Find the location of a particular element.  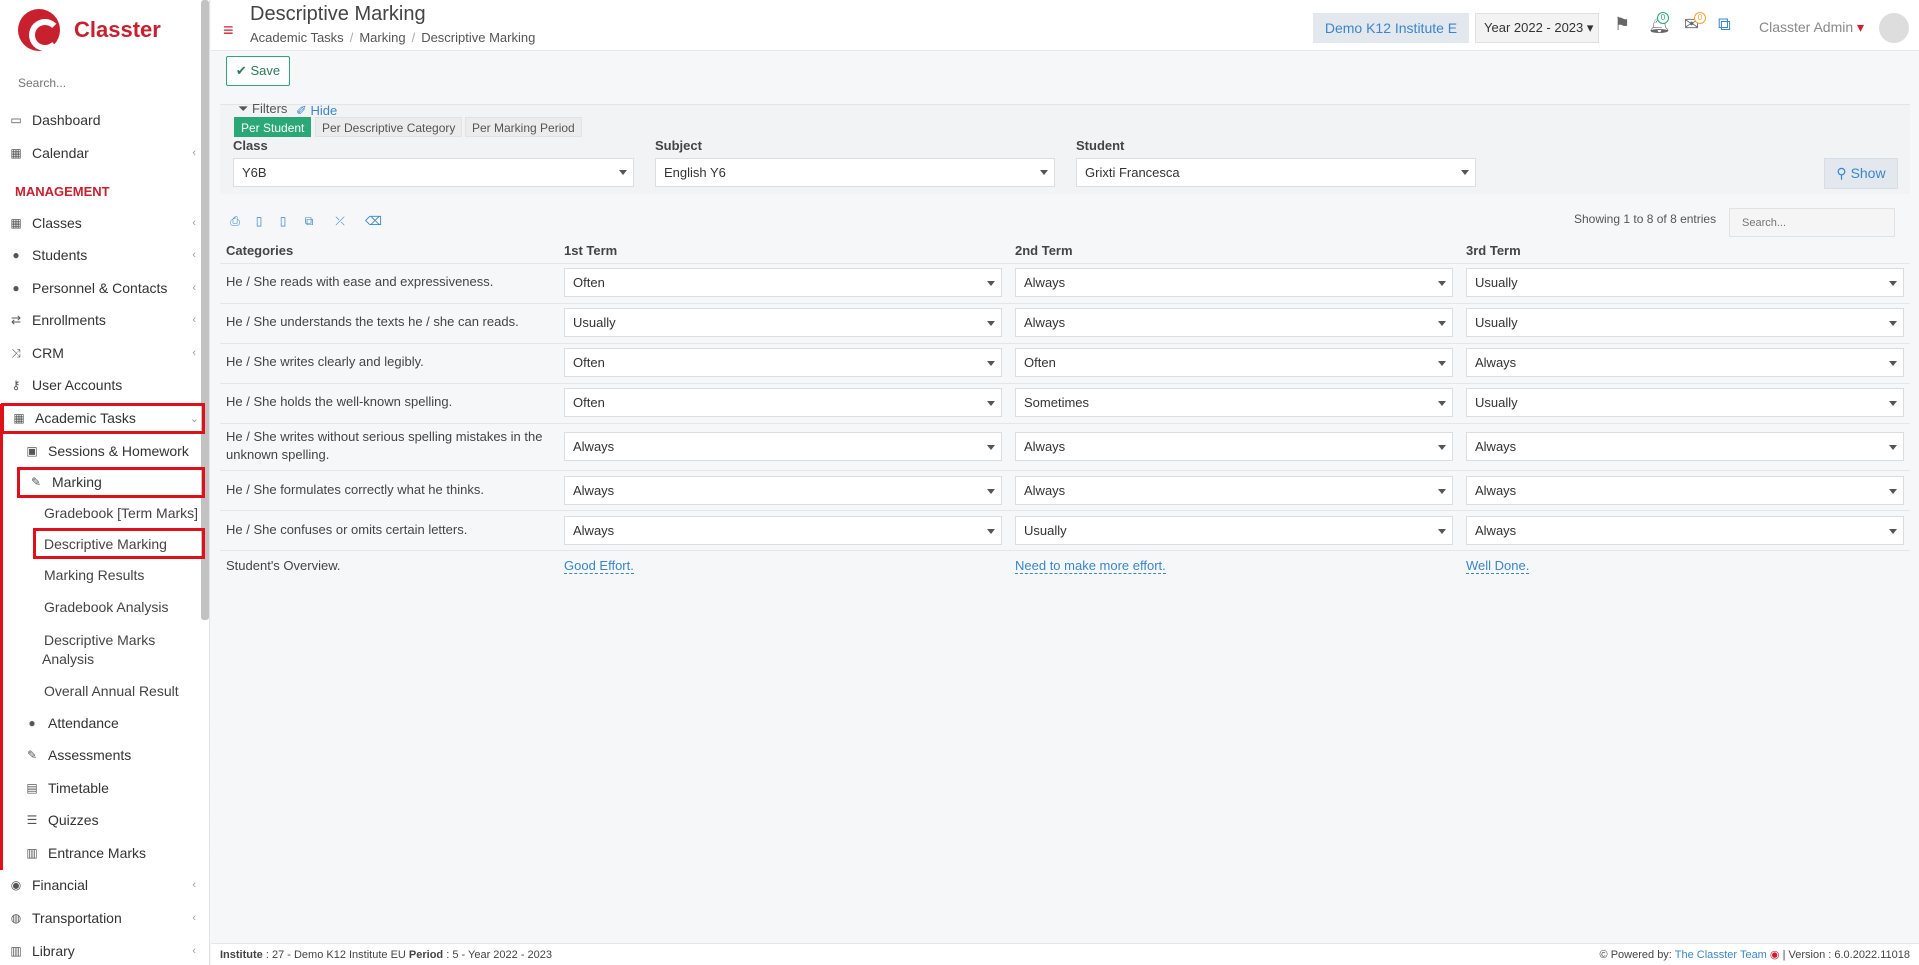

logo: Classter is located at coordinates (104, 30).